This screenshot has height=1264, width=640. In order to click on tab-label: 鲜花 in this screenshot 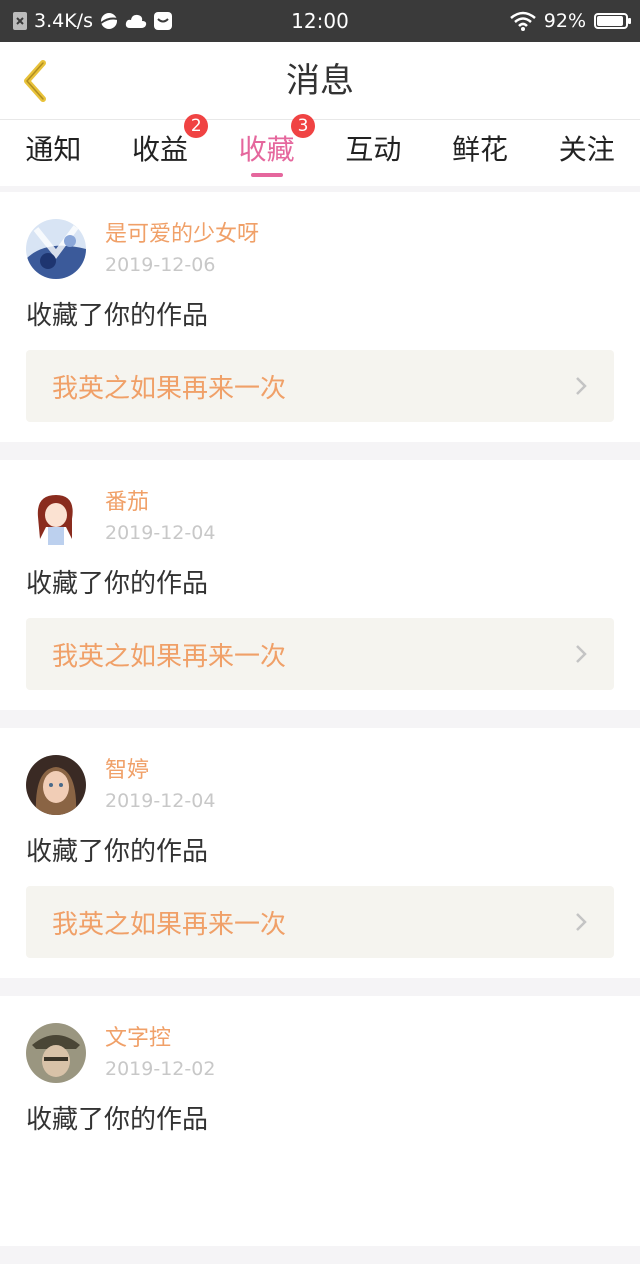, I will do `click(480, 149)`.